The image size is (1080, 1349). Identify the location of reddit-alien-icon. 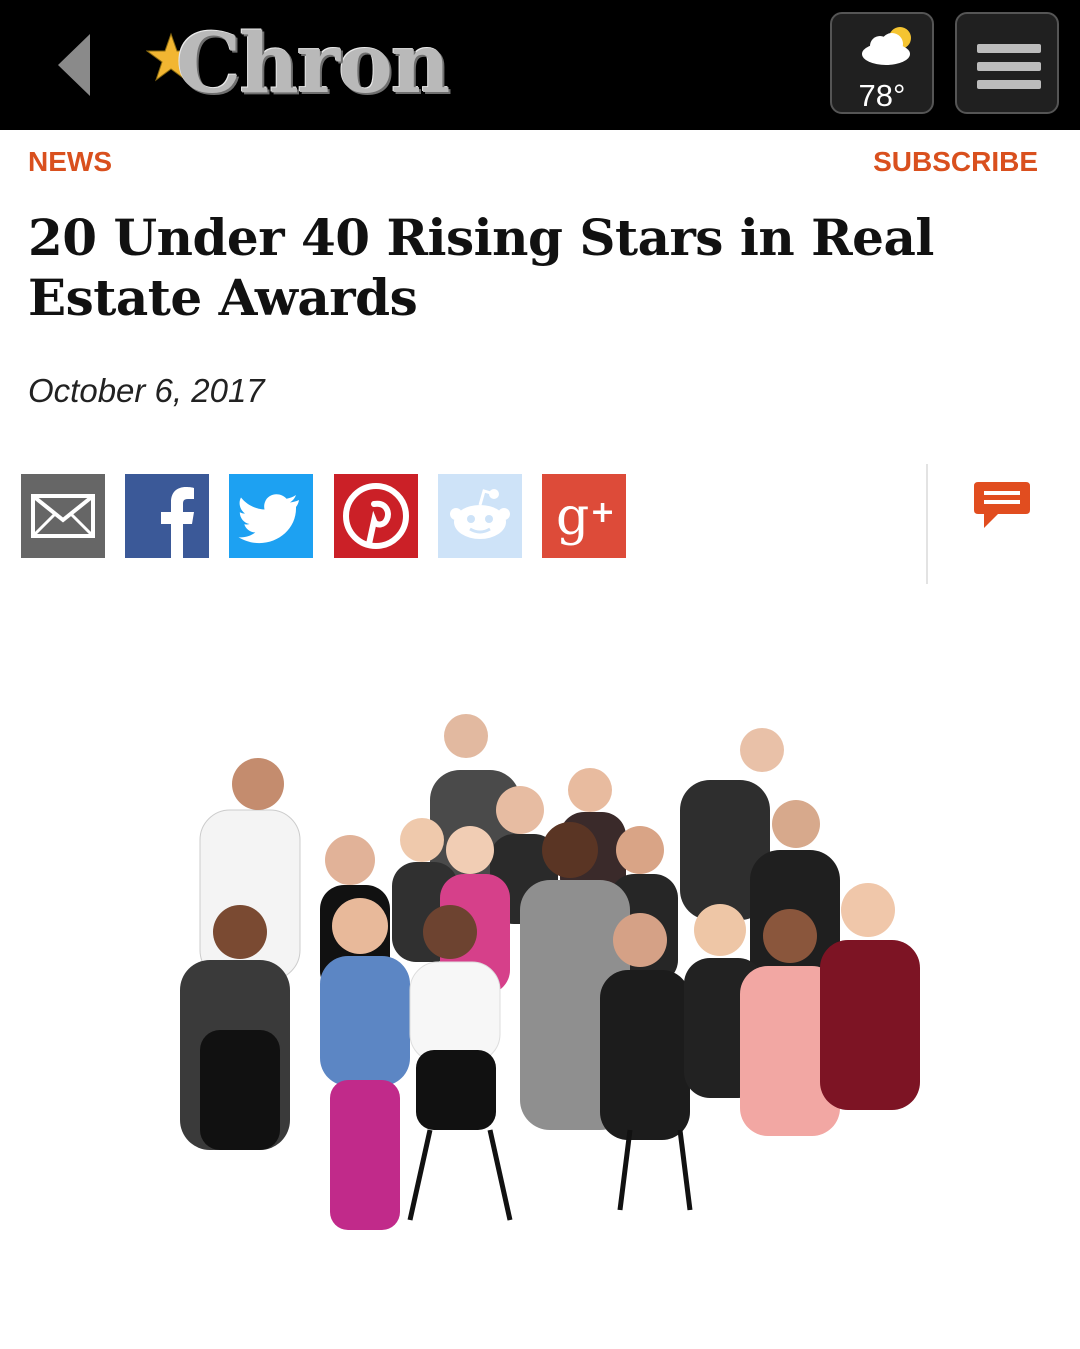
(480, 516).